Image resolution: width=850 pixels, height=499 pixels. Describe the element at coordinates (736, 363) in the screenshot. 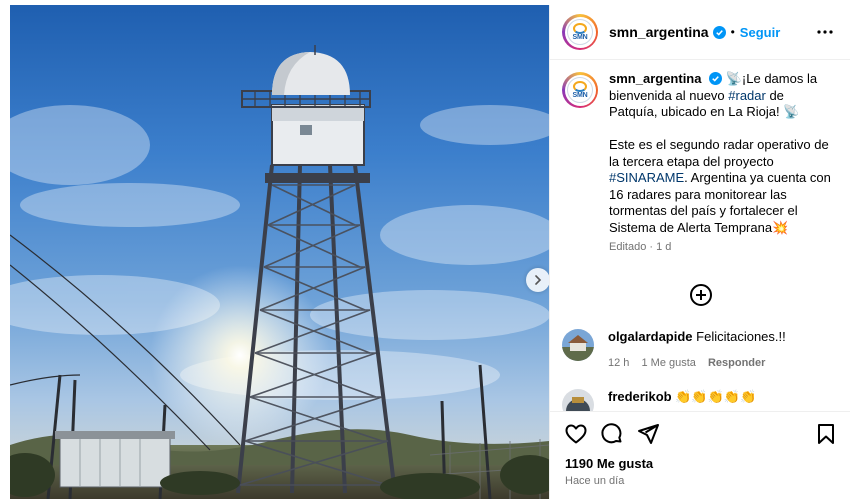

I see `reply-button: Responder` at that location.